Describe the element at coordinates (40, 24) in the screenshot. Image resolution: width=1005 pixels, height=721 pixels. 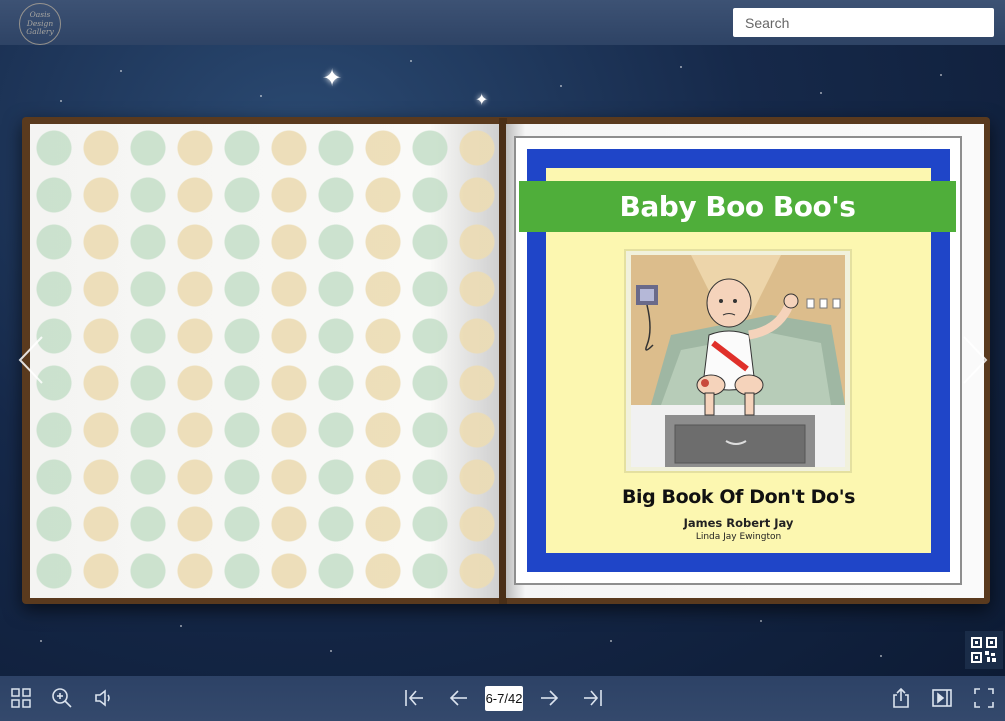
I see `brand-logo: Oasis Design Gallery` at that location.